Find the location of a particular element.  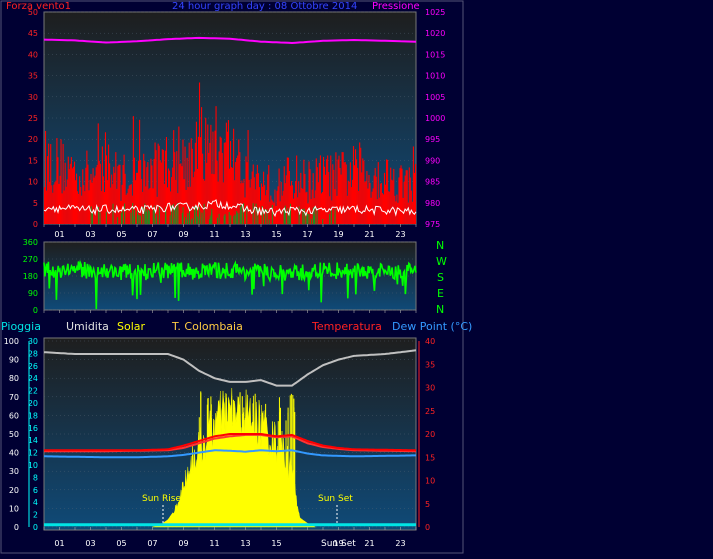

tick-label: 8 is located at coordinates (35, 477).